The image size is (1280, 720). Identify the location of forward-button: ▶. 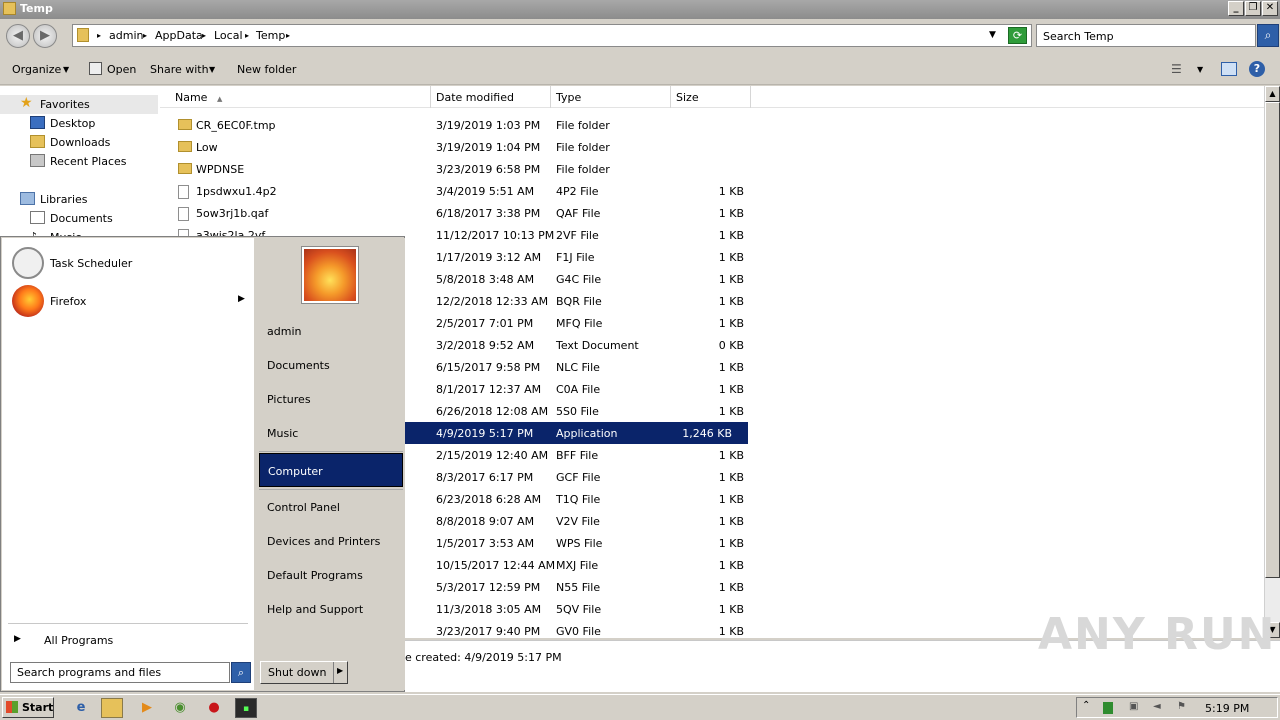
(45, 36).